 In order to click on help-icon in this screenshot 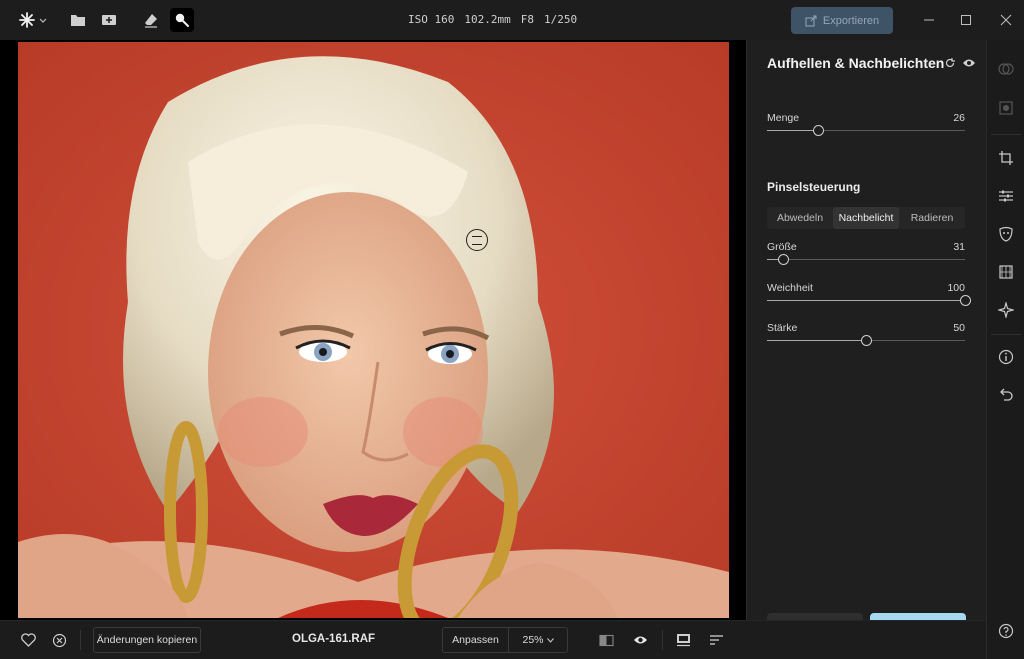, I will do `click(1006, 631)`.